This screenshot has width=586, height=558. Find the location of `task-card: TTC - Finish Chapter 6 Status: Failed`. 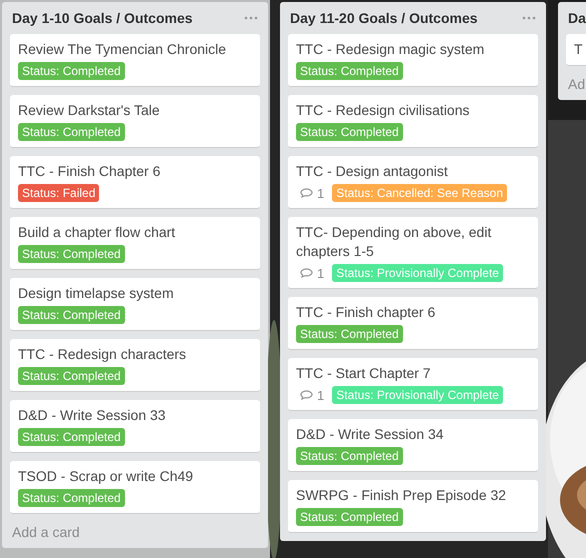

task-card: TTC - Finish Chapter 6 Status: Failed is located at coordinates (135, 182).